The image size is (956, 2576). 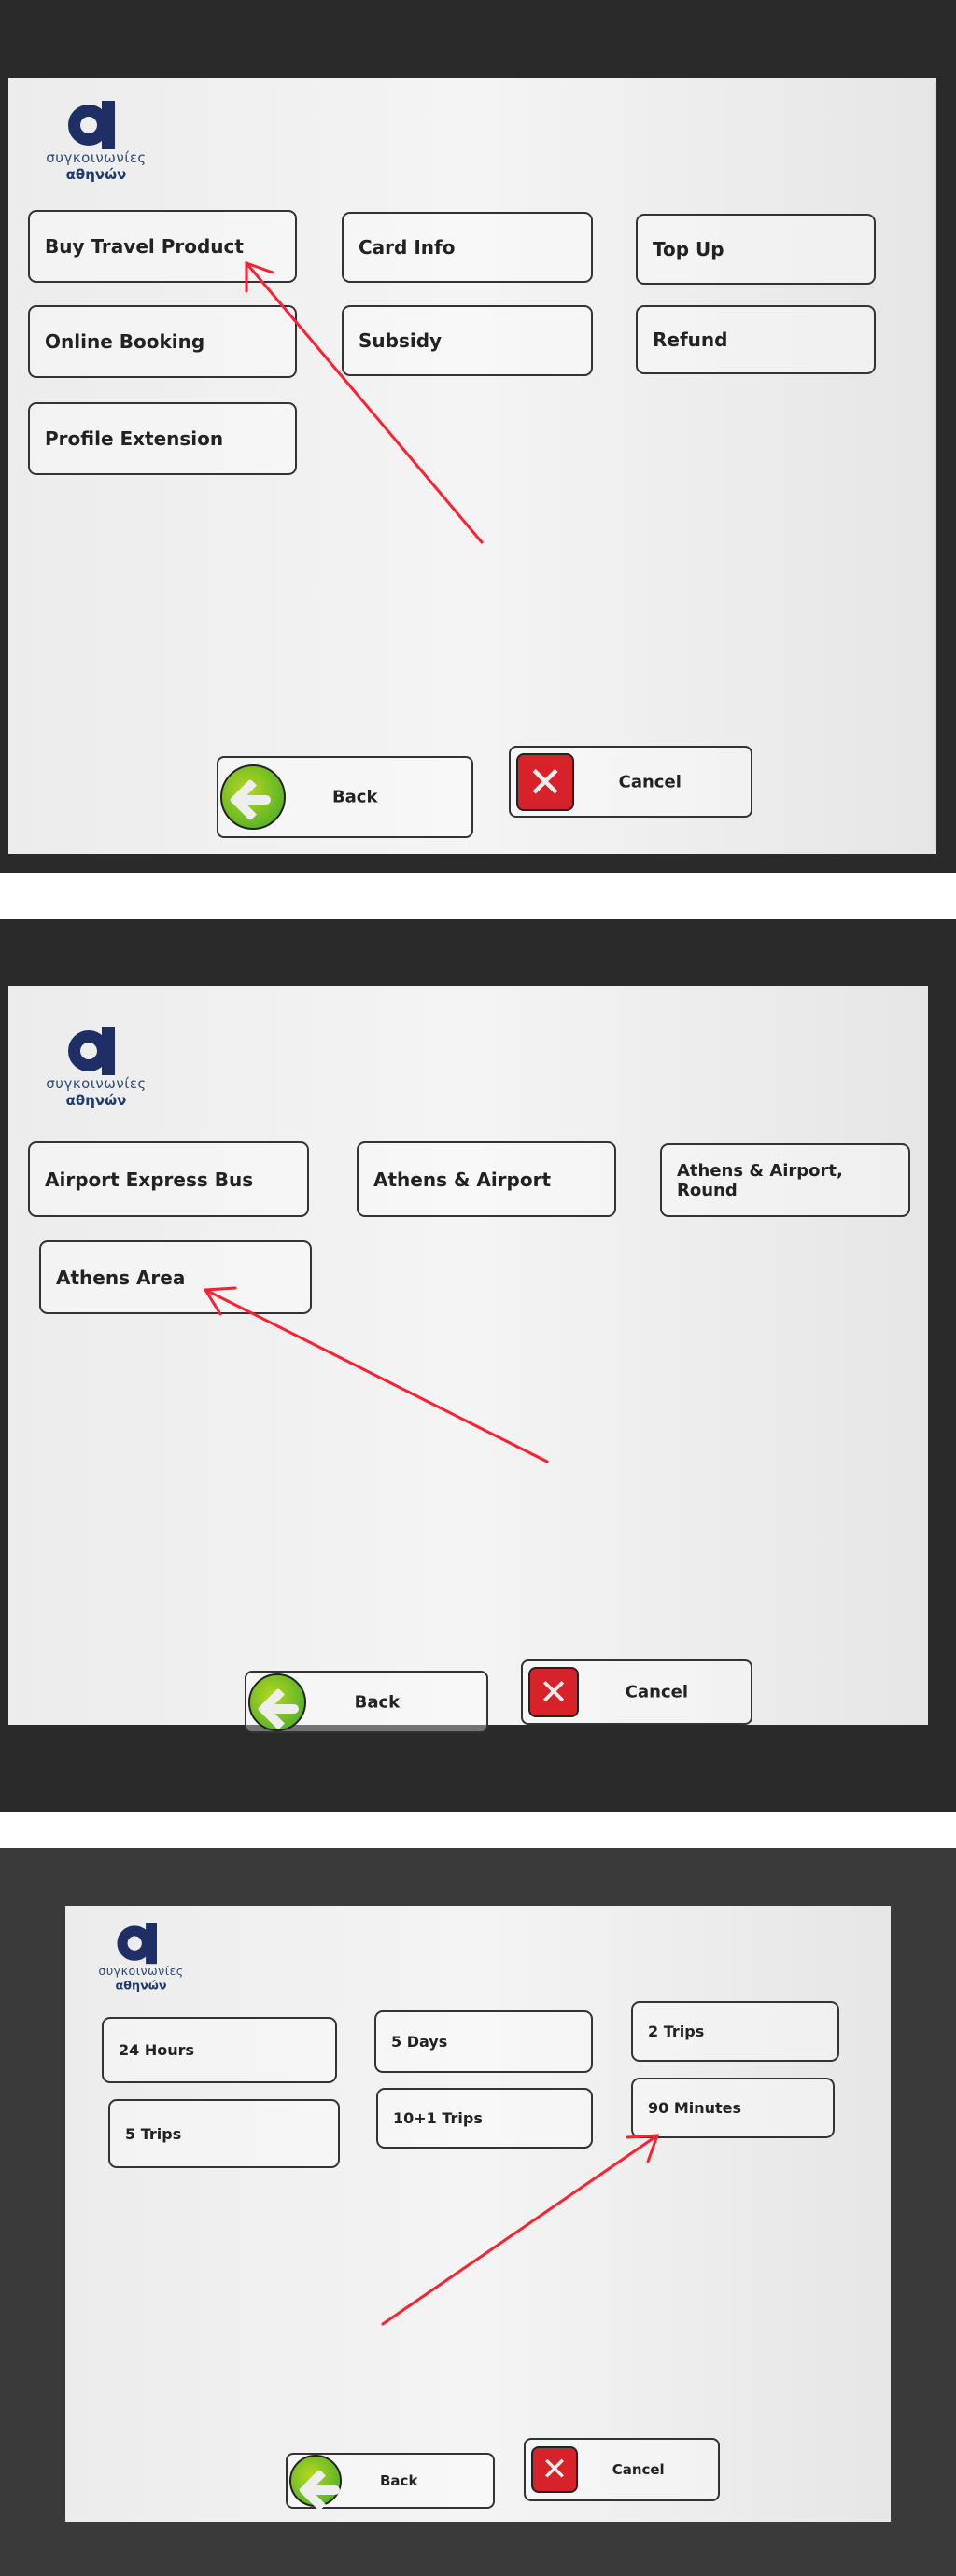 What do you see at coordinates (175, 1277) in the screenshot?
I see `athens-area-button: Athens Area` at bounding box center [175, 1277].